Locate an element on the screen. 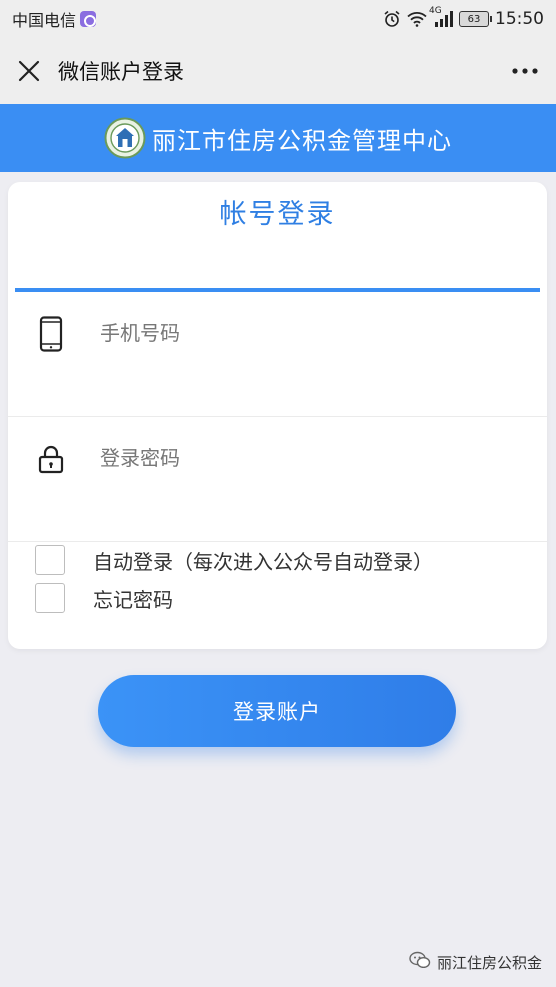 The width and height of the screenshot is (556, 987). clock-time: 15:50 is located at coordinates (519, 19).